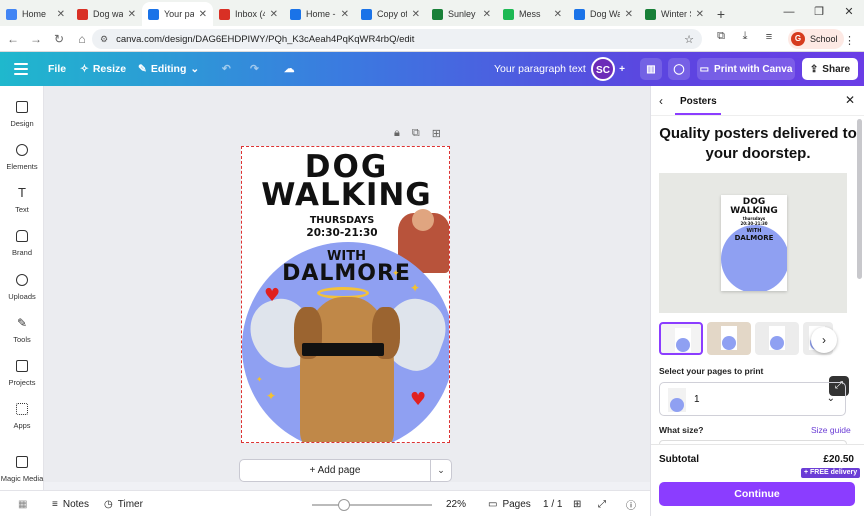 The width and height of the screenshot is (864, 516). I want to click on page-actions: 🔒︎ ⧉ ⊞, so click(417, 133).